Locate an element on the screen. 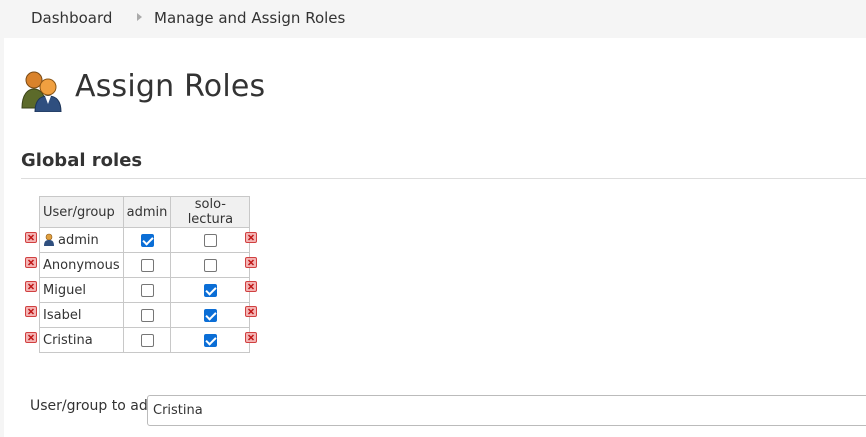 This screenshot has height=437, width=866. user-name: admin is located at coordinates (78, 240).